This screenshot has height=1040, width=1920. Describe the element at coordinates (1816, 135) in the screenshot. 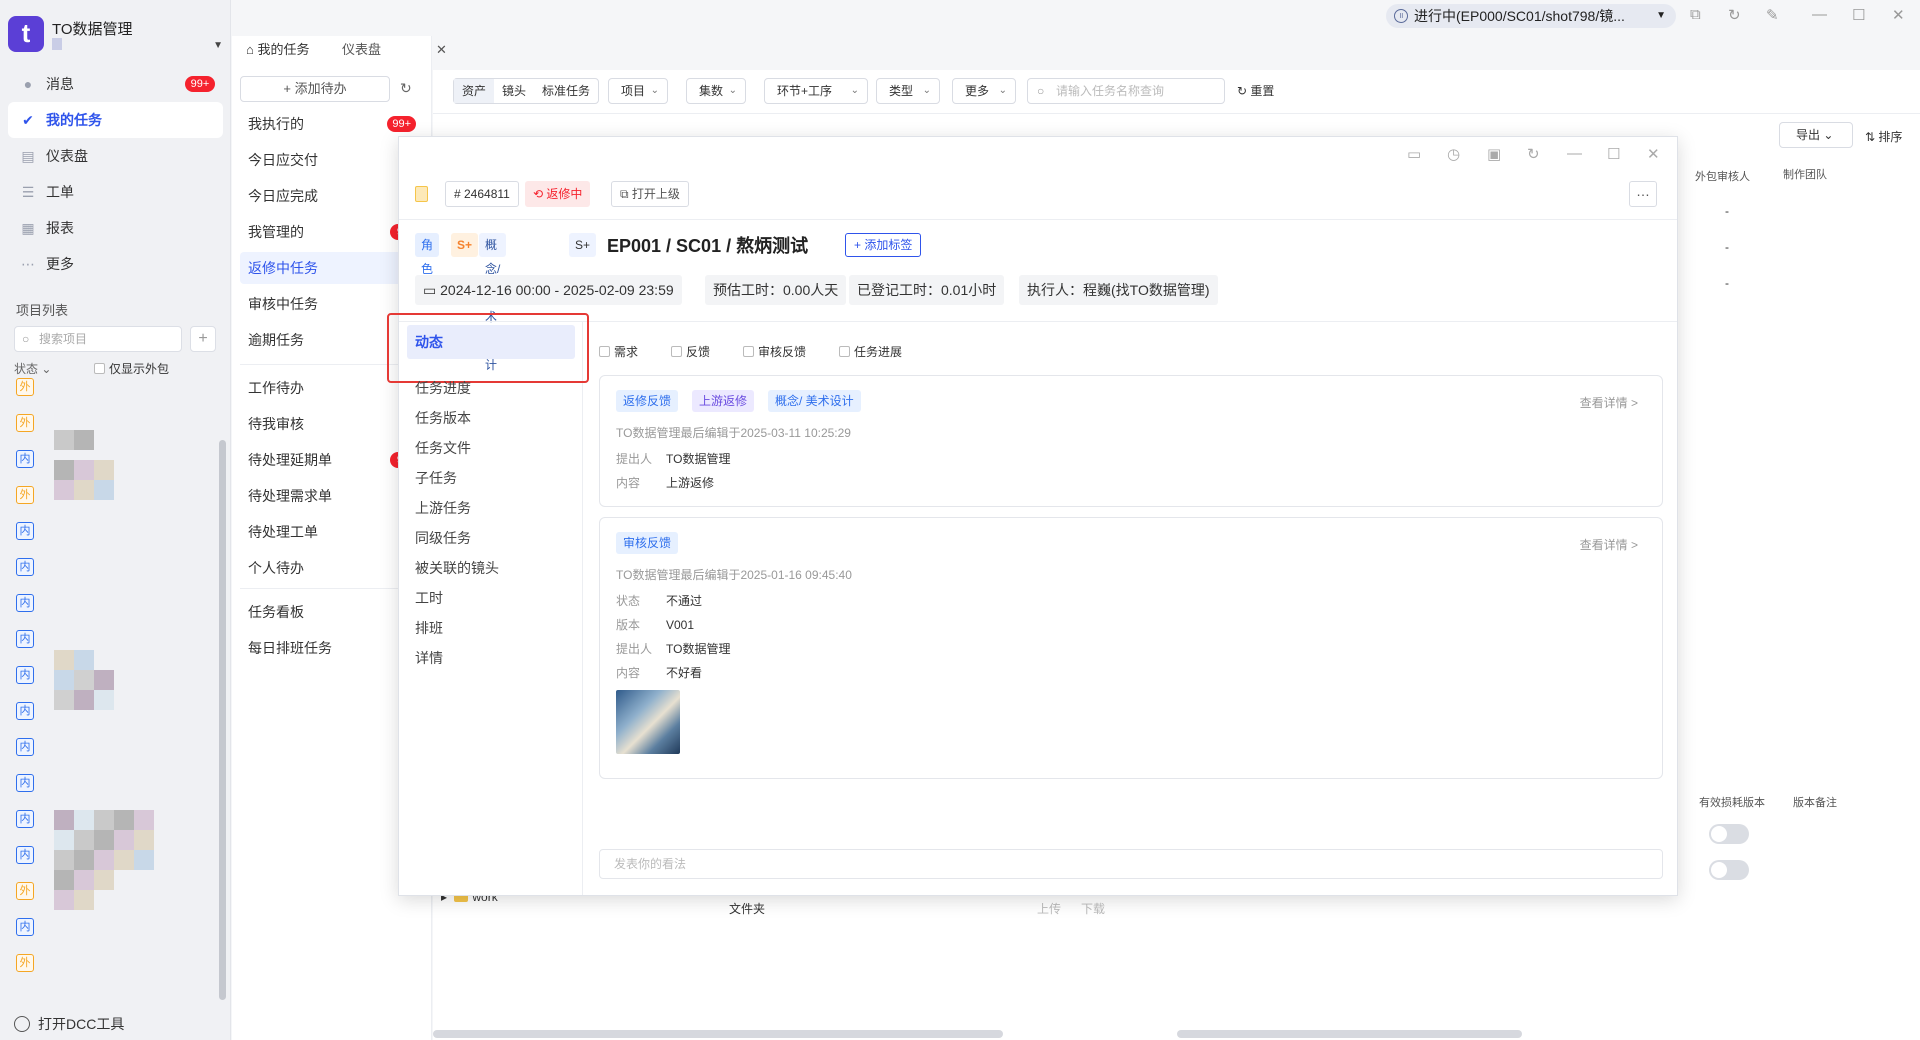

I see `export-dropdown: 导出 ⌄` at that location.